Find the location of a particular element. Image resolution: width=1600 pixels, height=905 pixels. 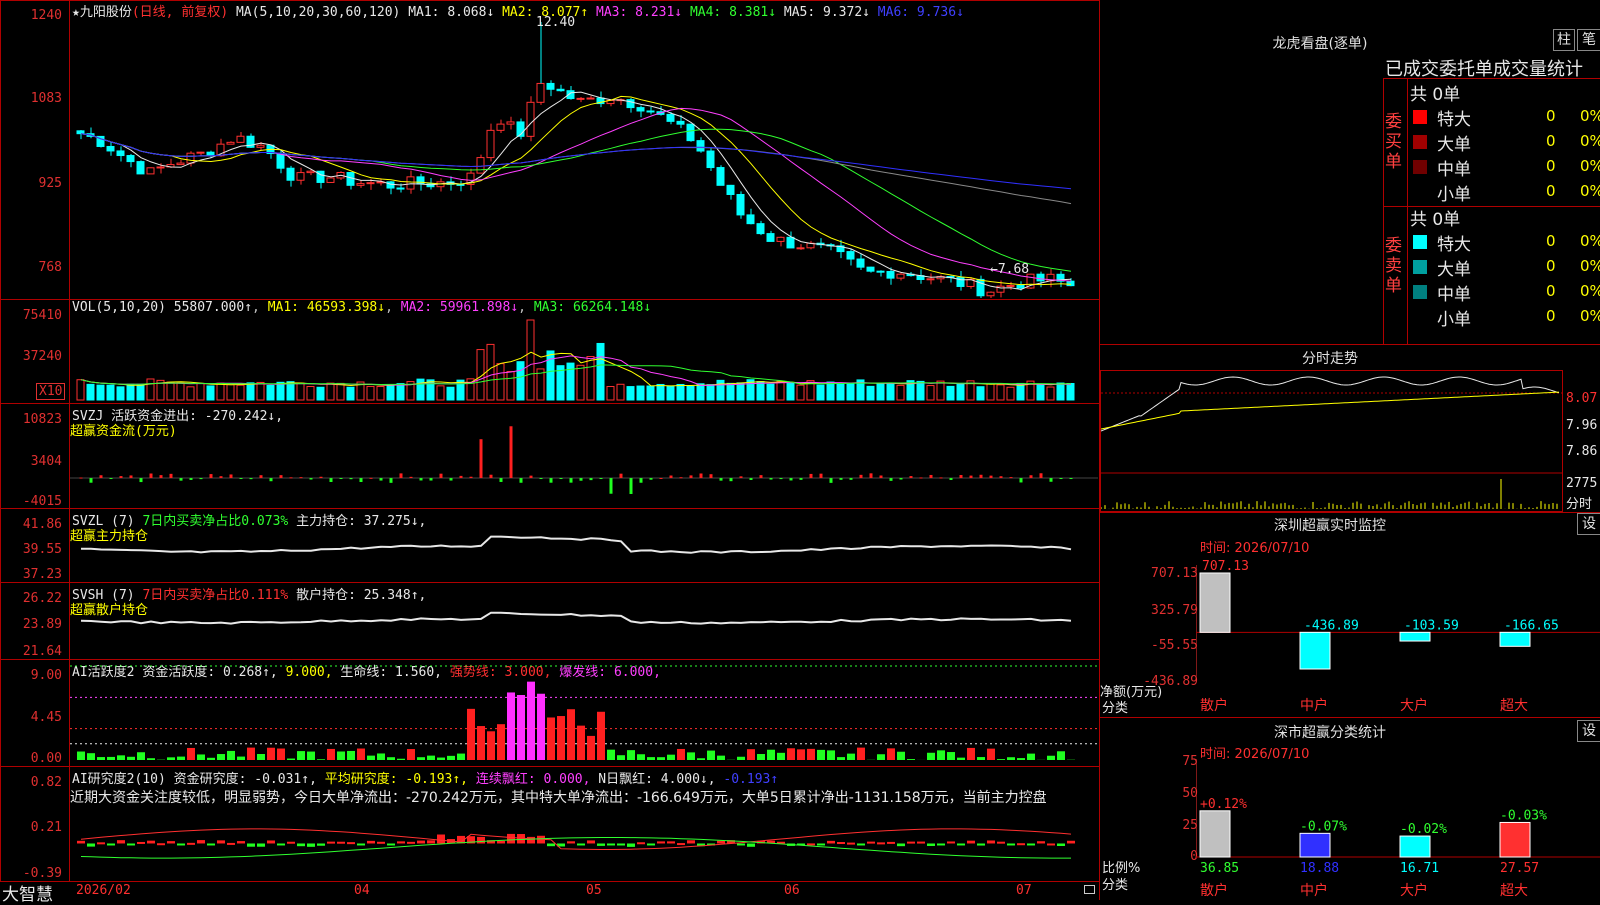

minute-chart is located at coordinates (1331, 441).